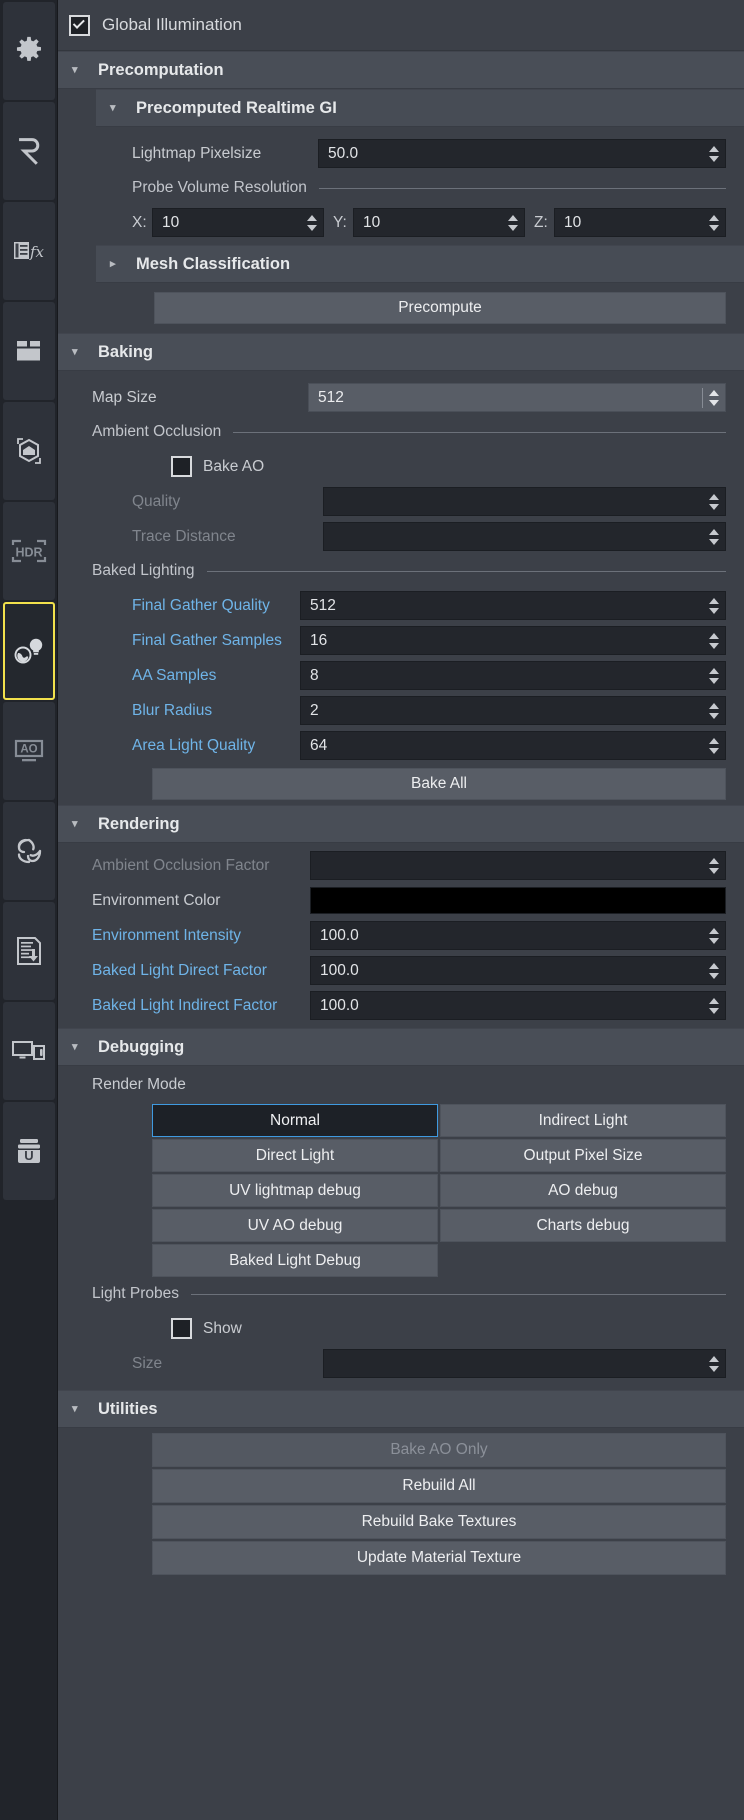 This screenshot has width=744, height=1820. I want to click on final-gather-quality-input: 512, so click(513, 605).